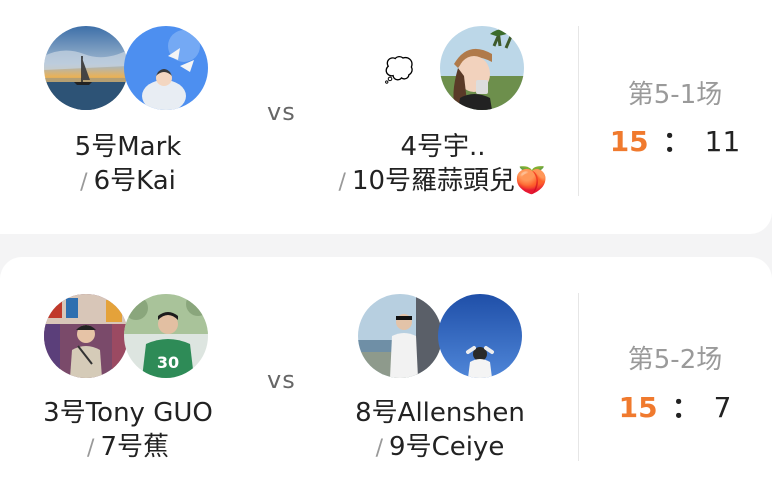  Describe the element at coordinates (399, 70) in the screenshot. I see `thought-bubble-icon: 💭` at that location.